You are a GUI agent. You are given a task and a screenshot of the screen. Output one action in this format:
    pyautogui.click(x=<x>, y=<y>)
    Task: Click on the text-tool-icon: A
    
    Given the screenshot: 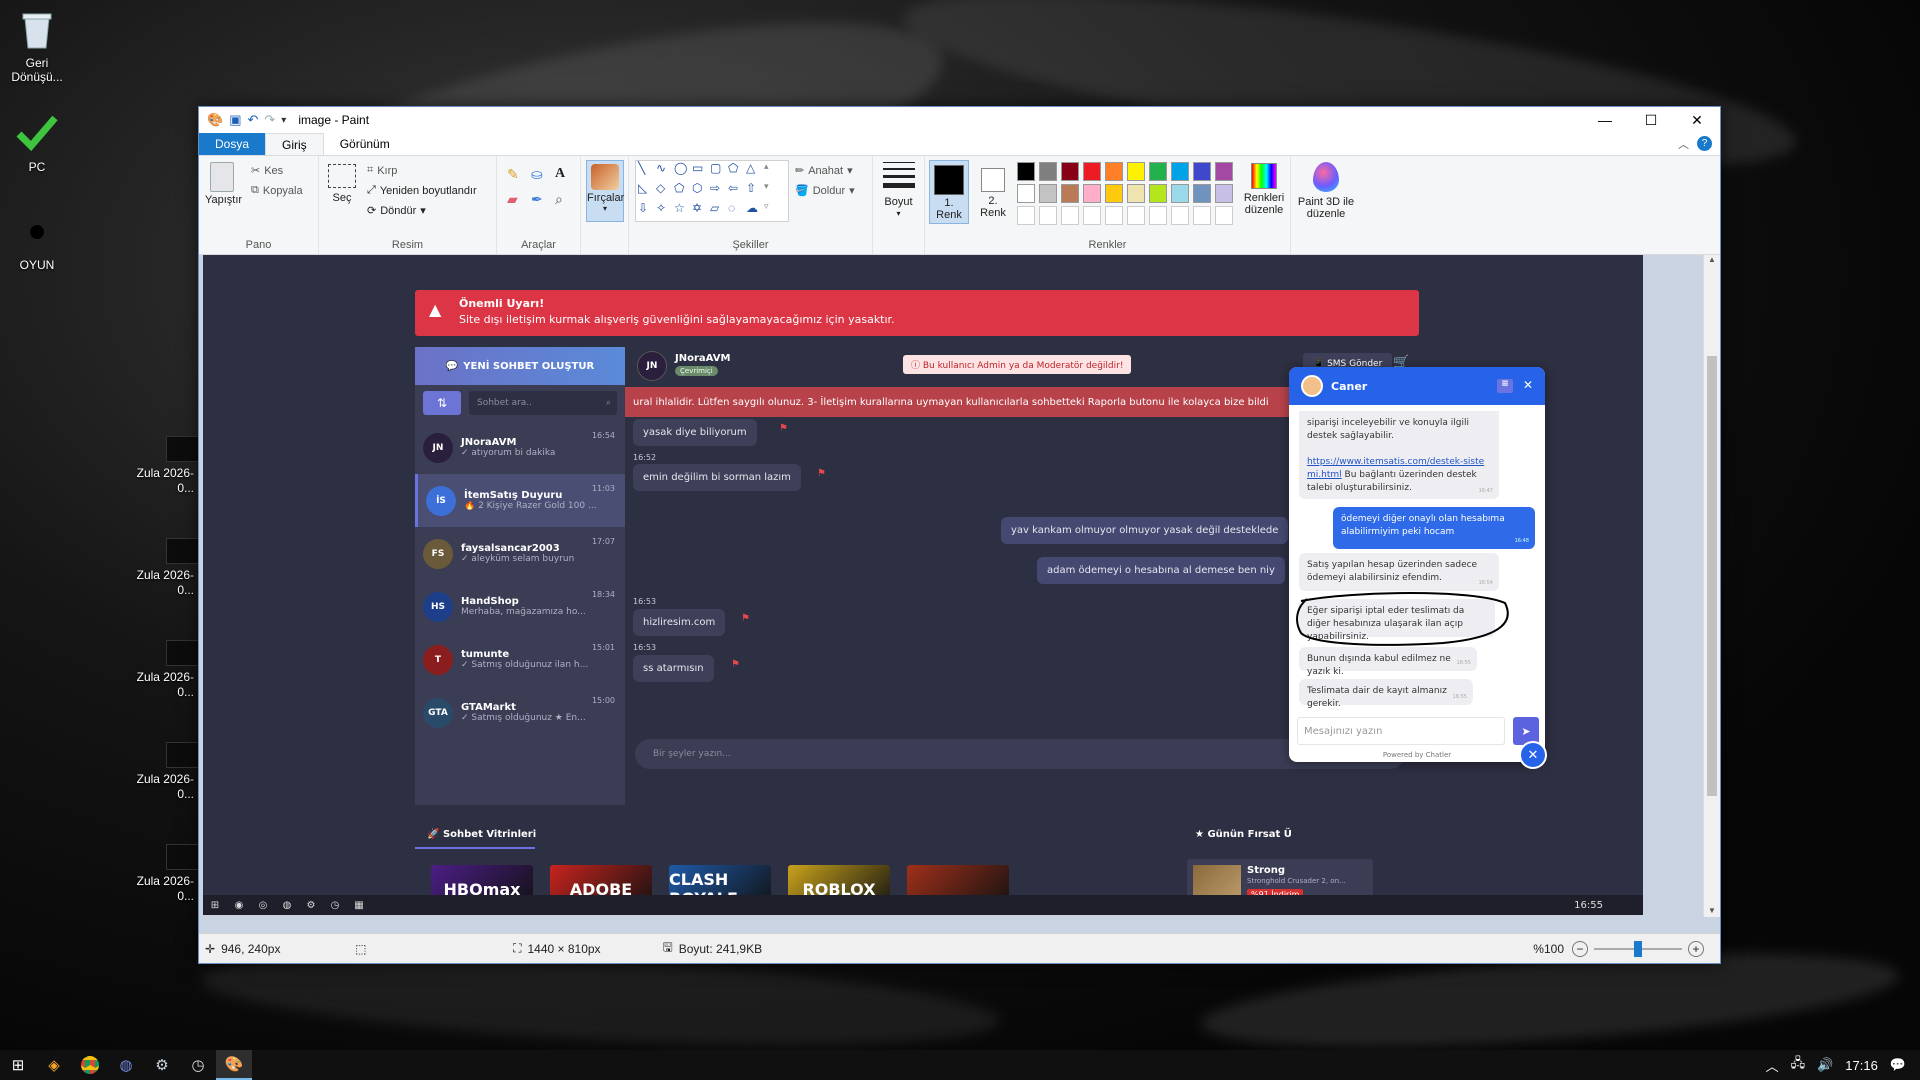 What is the action you would take?
    pyautogui.click(x=566, y=174)
    